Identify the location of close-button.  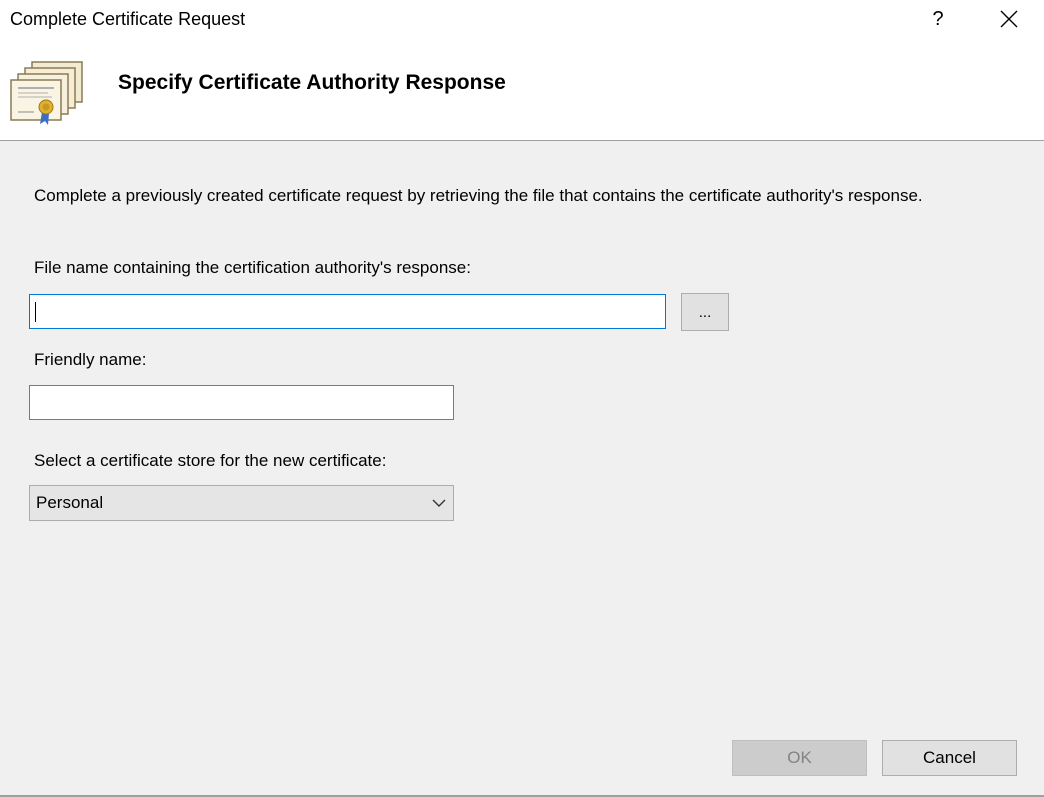
(1009, 19).